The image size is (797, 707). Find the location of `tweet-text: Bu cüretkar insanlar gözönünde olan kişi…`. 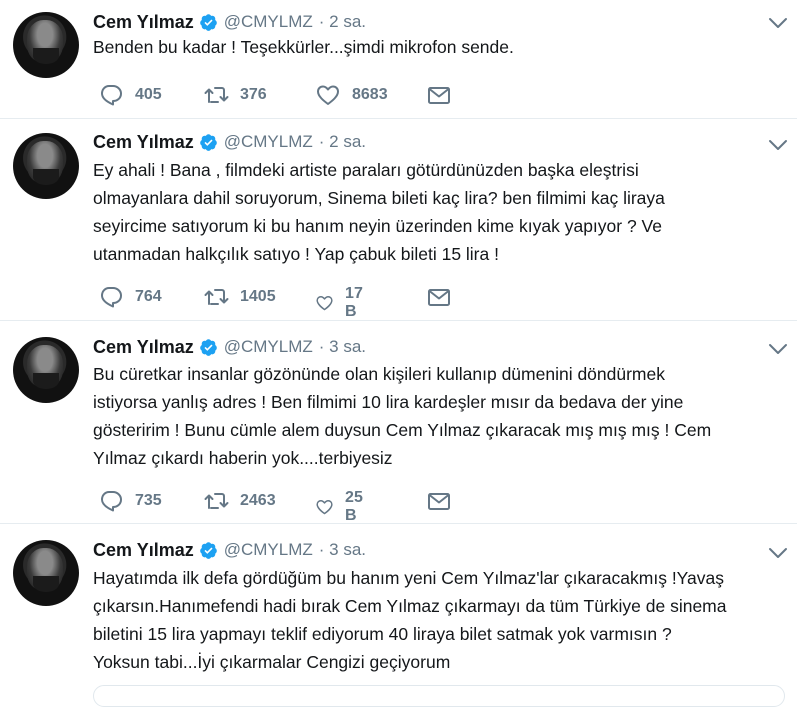

tweet-text: Bu cüretkar insanlar gözönünde olan kişi… is located at coordinates (402, 416).